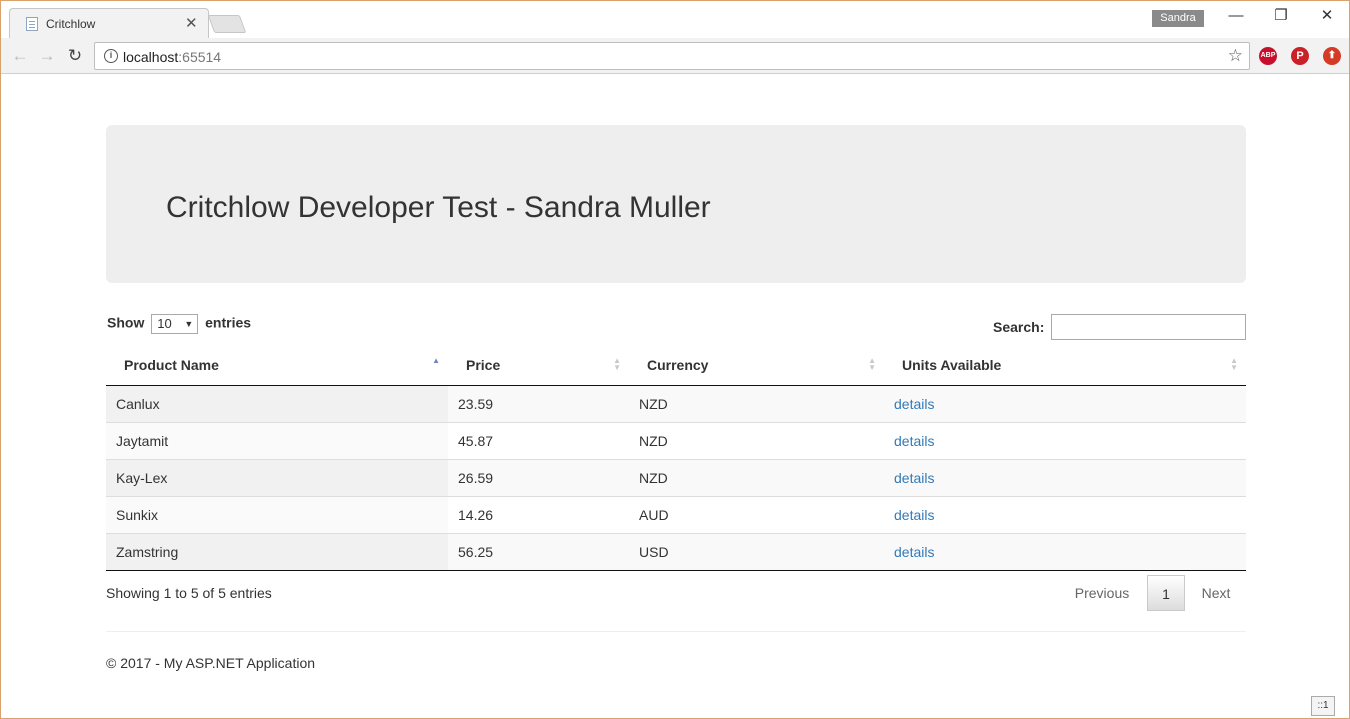 Image resolution: width=1350 pixels, height=719 pixels. Describe the element at coordinates (538, 514) in the screenshot. I see `price-cell: 14.26` at that location.